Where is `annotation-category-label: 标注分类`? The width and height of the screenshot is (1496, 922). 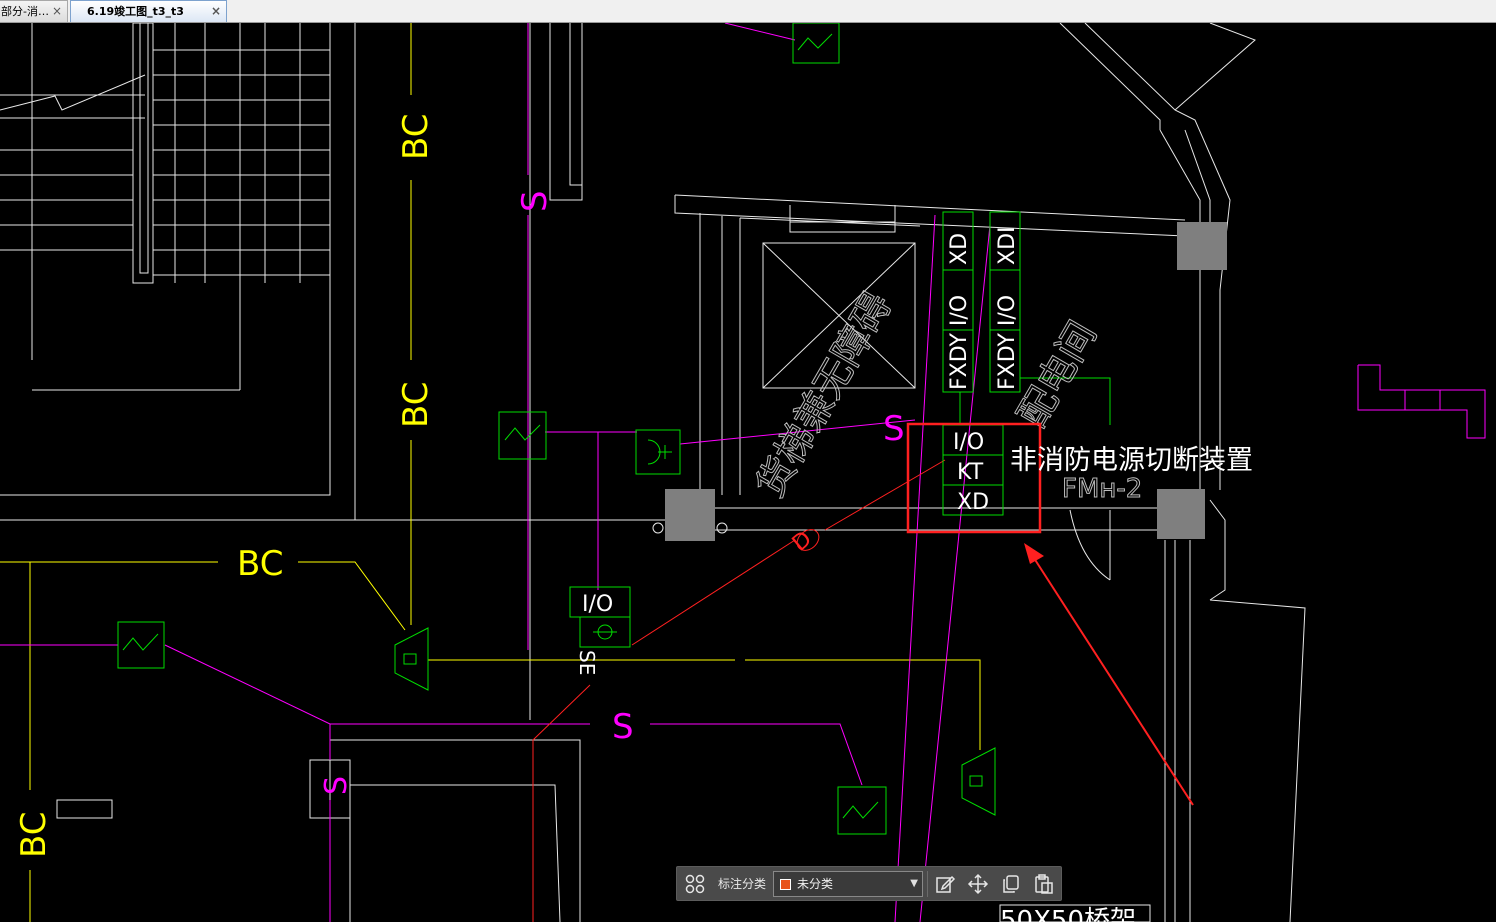
annotation-category-label: 标注分类 is located at coordinates (742, 884).